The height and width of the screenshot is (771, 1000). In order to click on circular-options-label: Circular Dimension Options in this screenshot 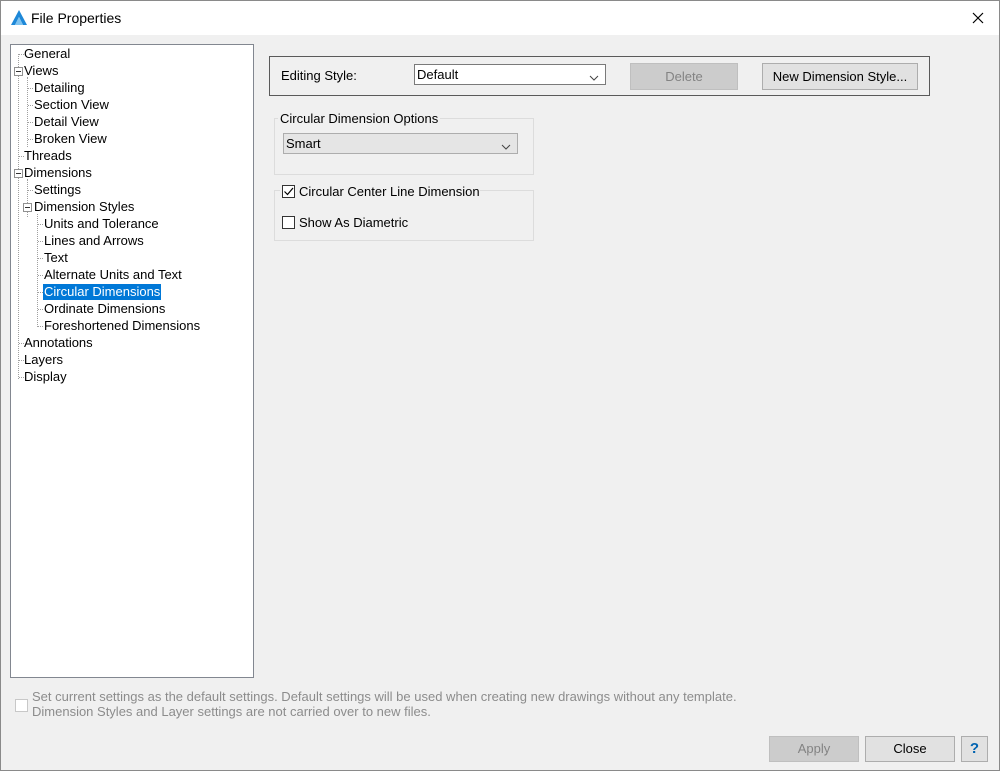, I will do `click(359, 118)`.